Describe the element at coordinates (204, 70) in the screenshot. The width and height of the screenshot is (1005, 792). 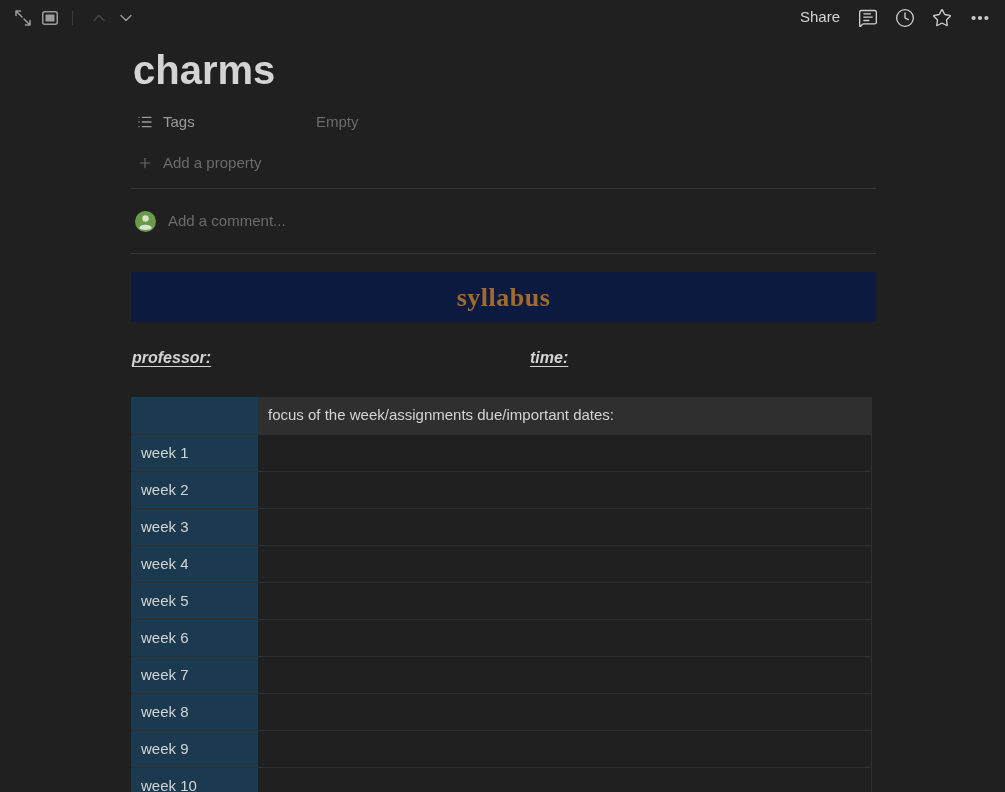
I see `page-title: charms` at that location.